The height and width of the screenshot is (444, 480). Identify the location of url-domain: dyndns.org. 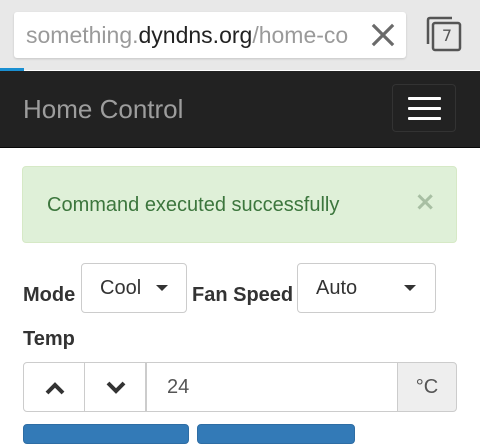
(195, 35).